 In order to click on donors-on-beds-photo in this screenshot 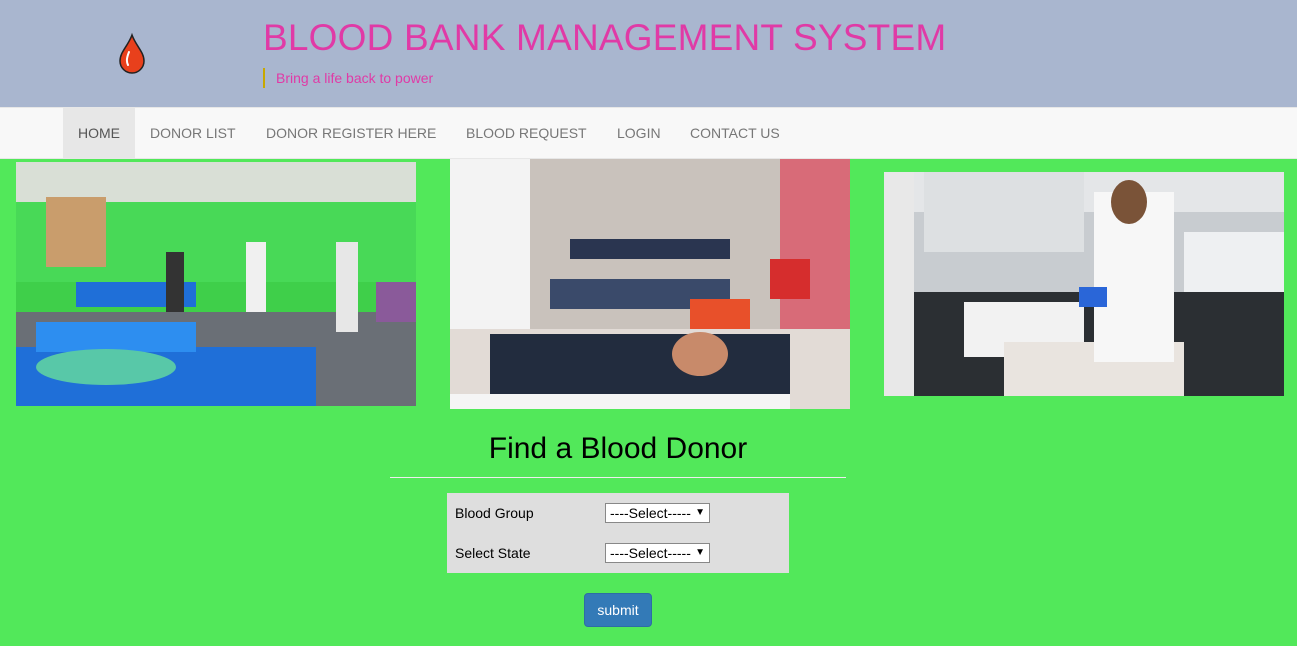, I will do `click(650, 284)`.